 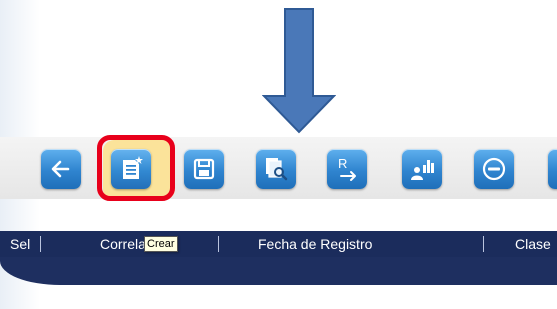 I want to click on more-button, so click(x=552, y=169).